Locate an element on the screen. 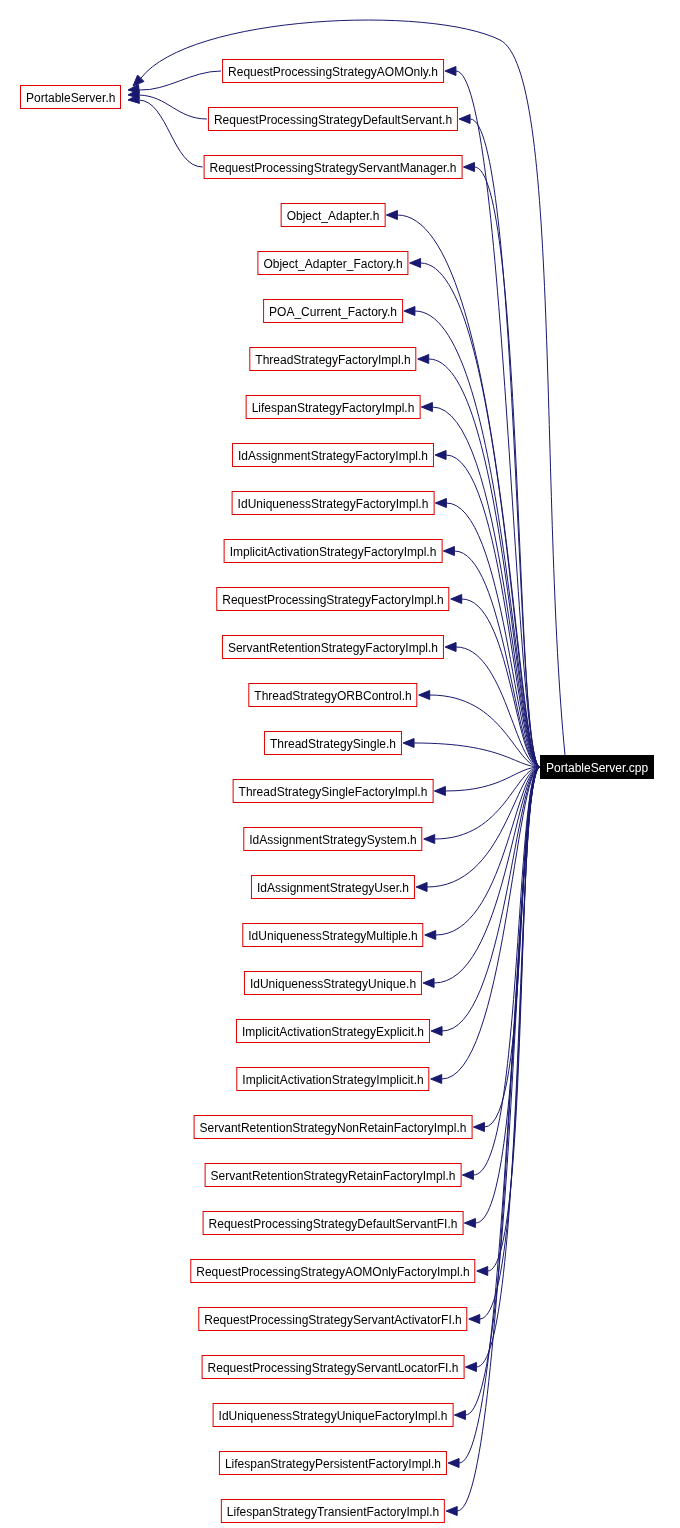 The height and width of the screenshot is (1528, 680). file-node: ImplicitActivationStrategyExplicit.h is located at coordinates (333, 1031).